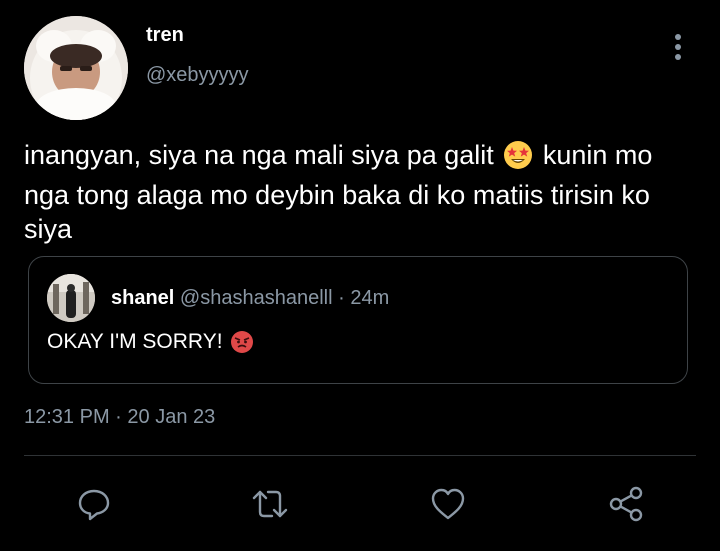 This screenshot has width=720, height=551. I want to click on star-struck-emoji-icon, so click(518, 159).